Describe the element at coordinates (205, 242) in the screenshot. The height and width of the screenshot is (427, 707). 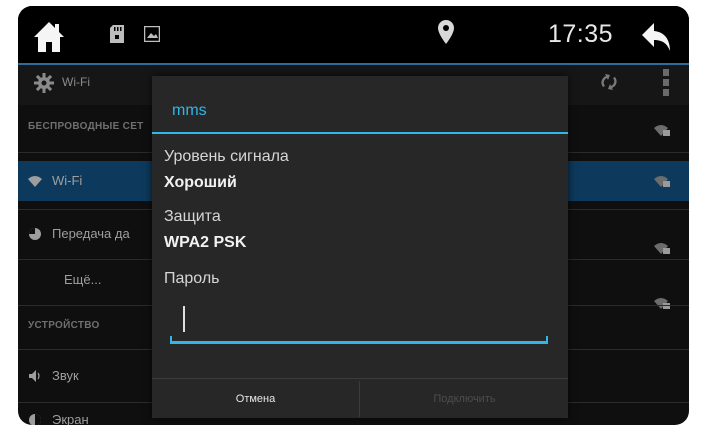
I see `security-value: WPA2 PSK` at that location.